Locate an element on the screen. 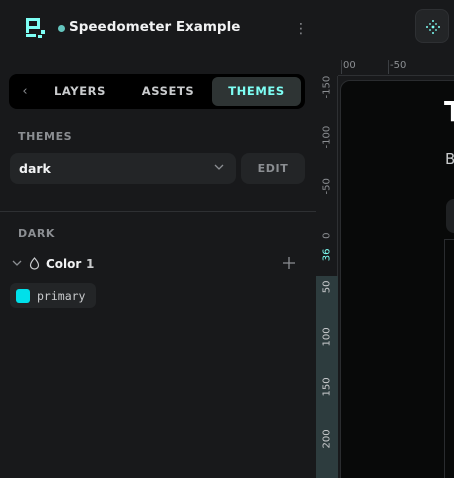 The height and width of the screenshot is (478, 454). board-element is located at coordinates (450, 216).